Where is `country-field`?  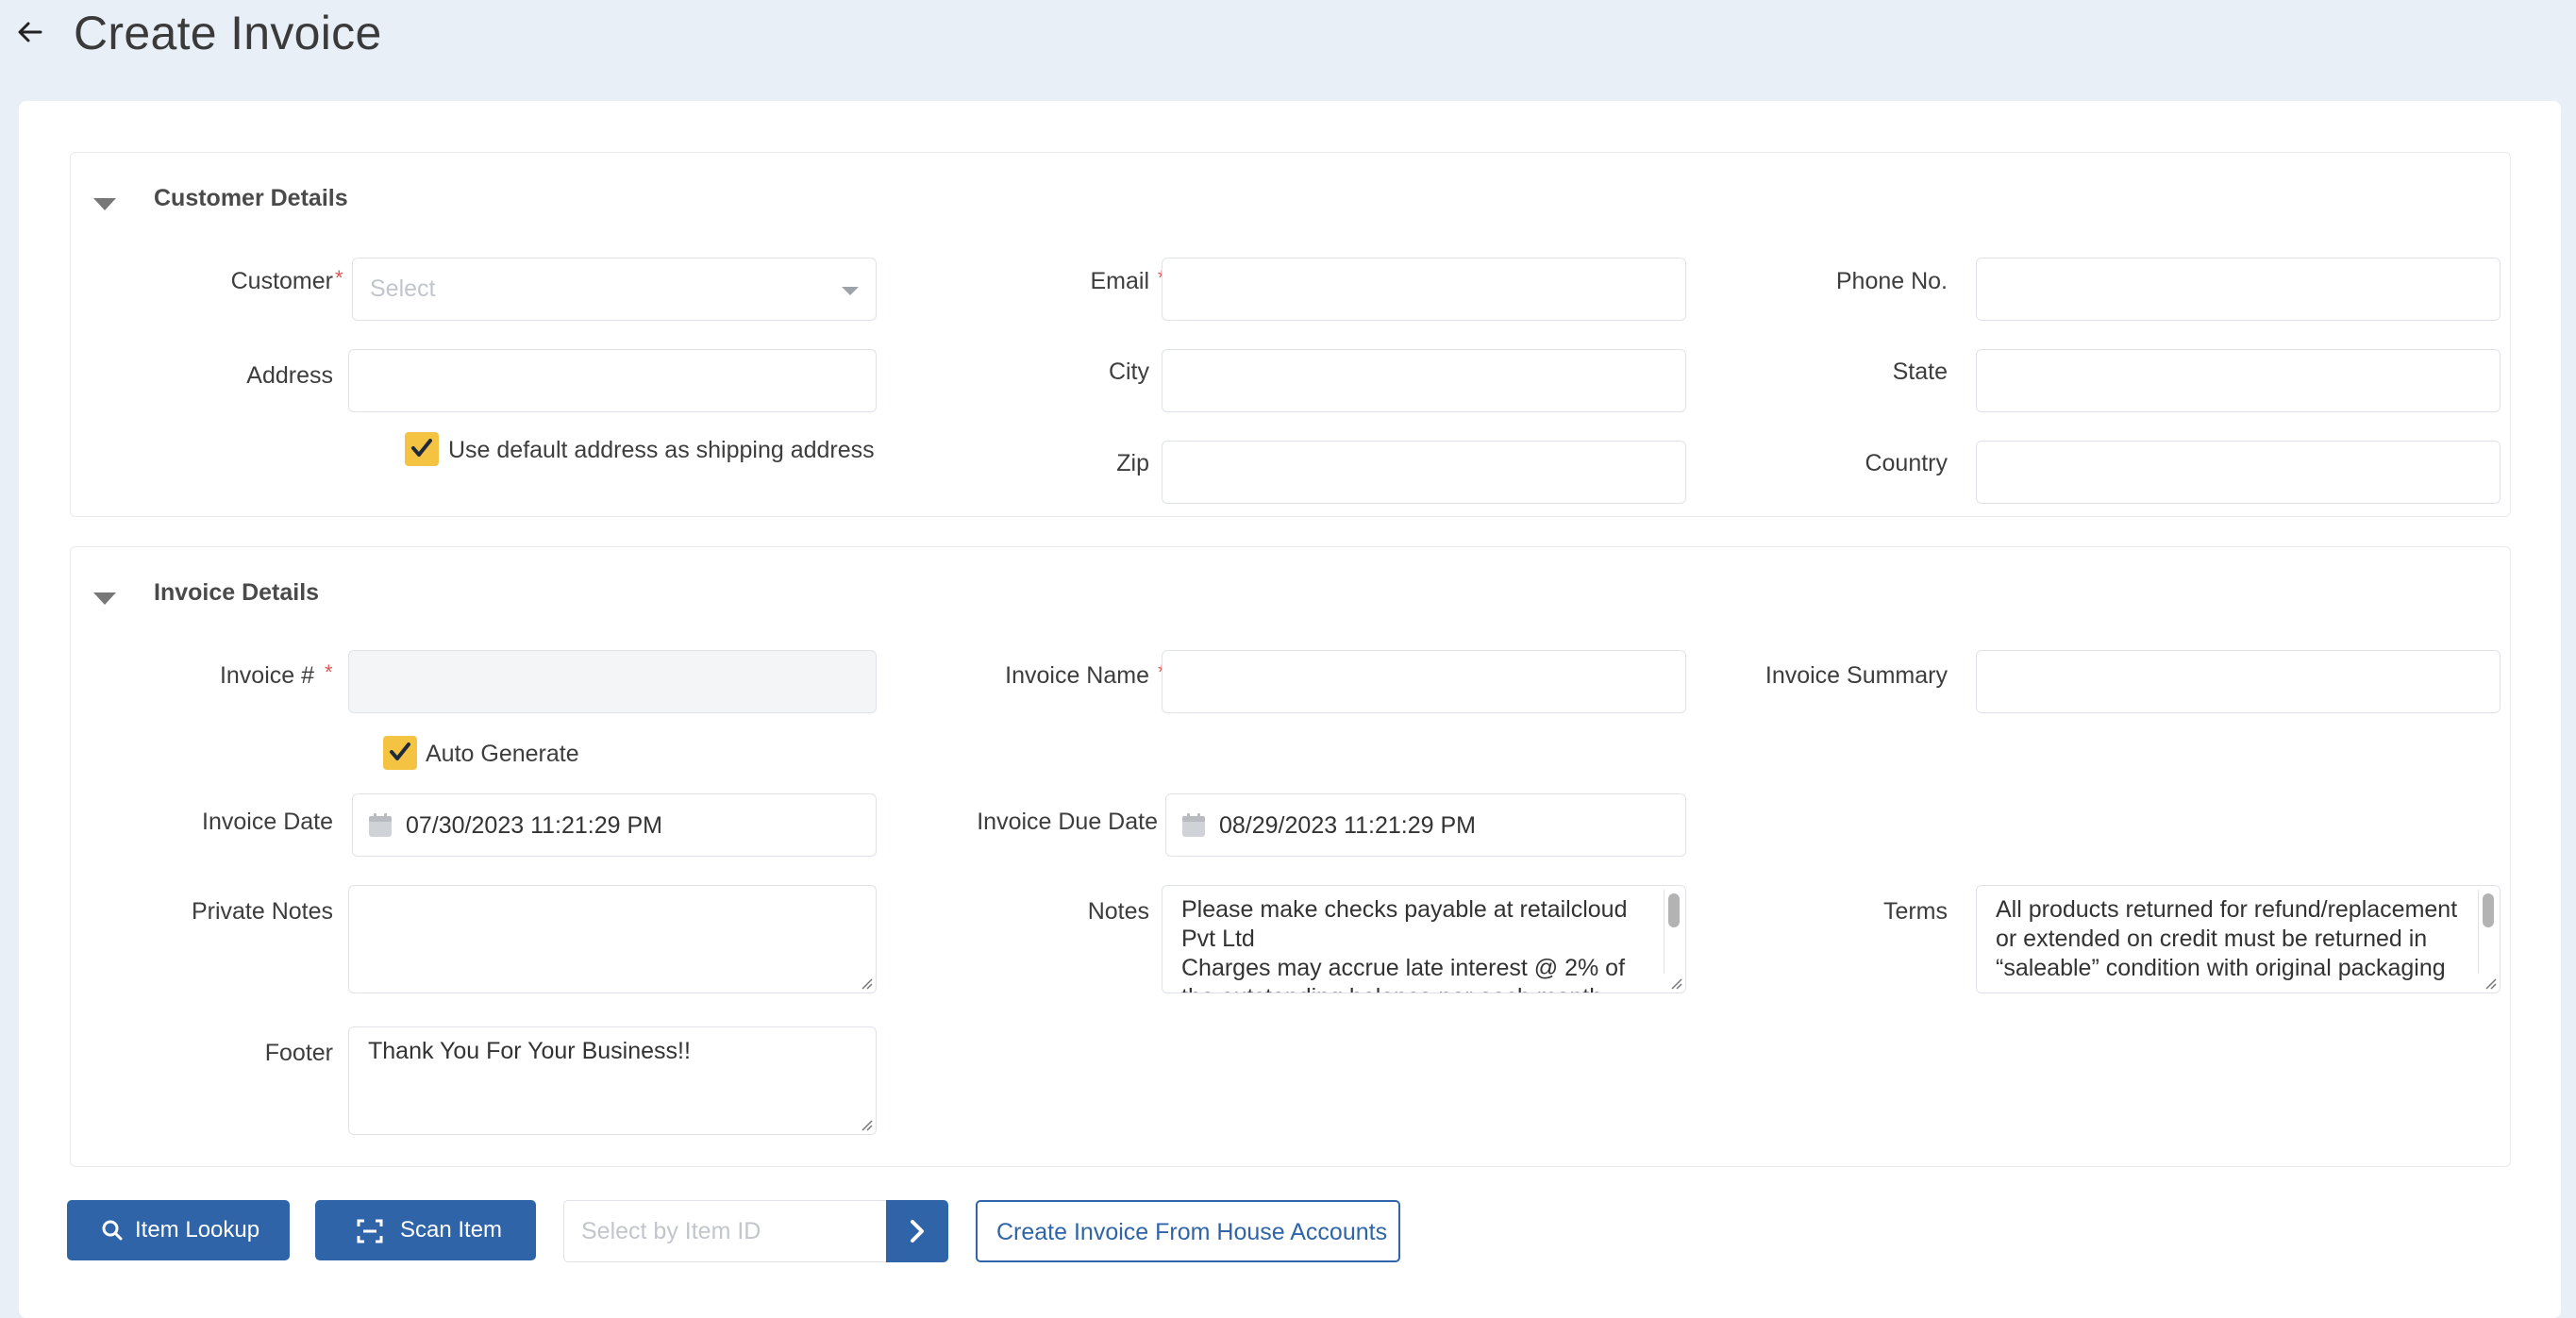
country-field is located at coordinates (2238, 472).